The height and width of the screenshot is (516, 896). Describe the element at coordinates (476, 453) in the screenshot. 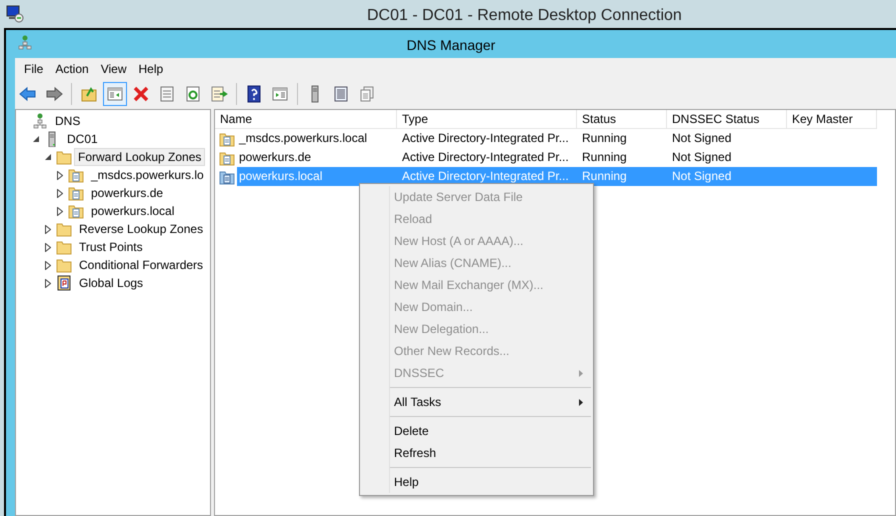

I see `menu-item: Refresh` at that location.